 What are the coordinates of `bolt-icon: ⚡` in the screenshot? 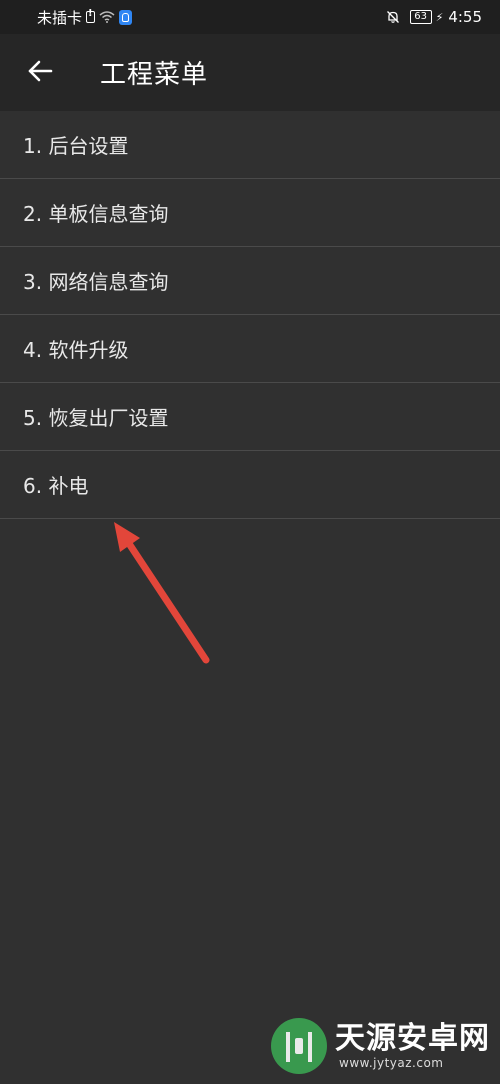 It's located at (439, 17).